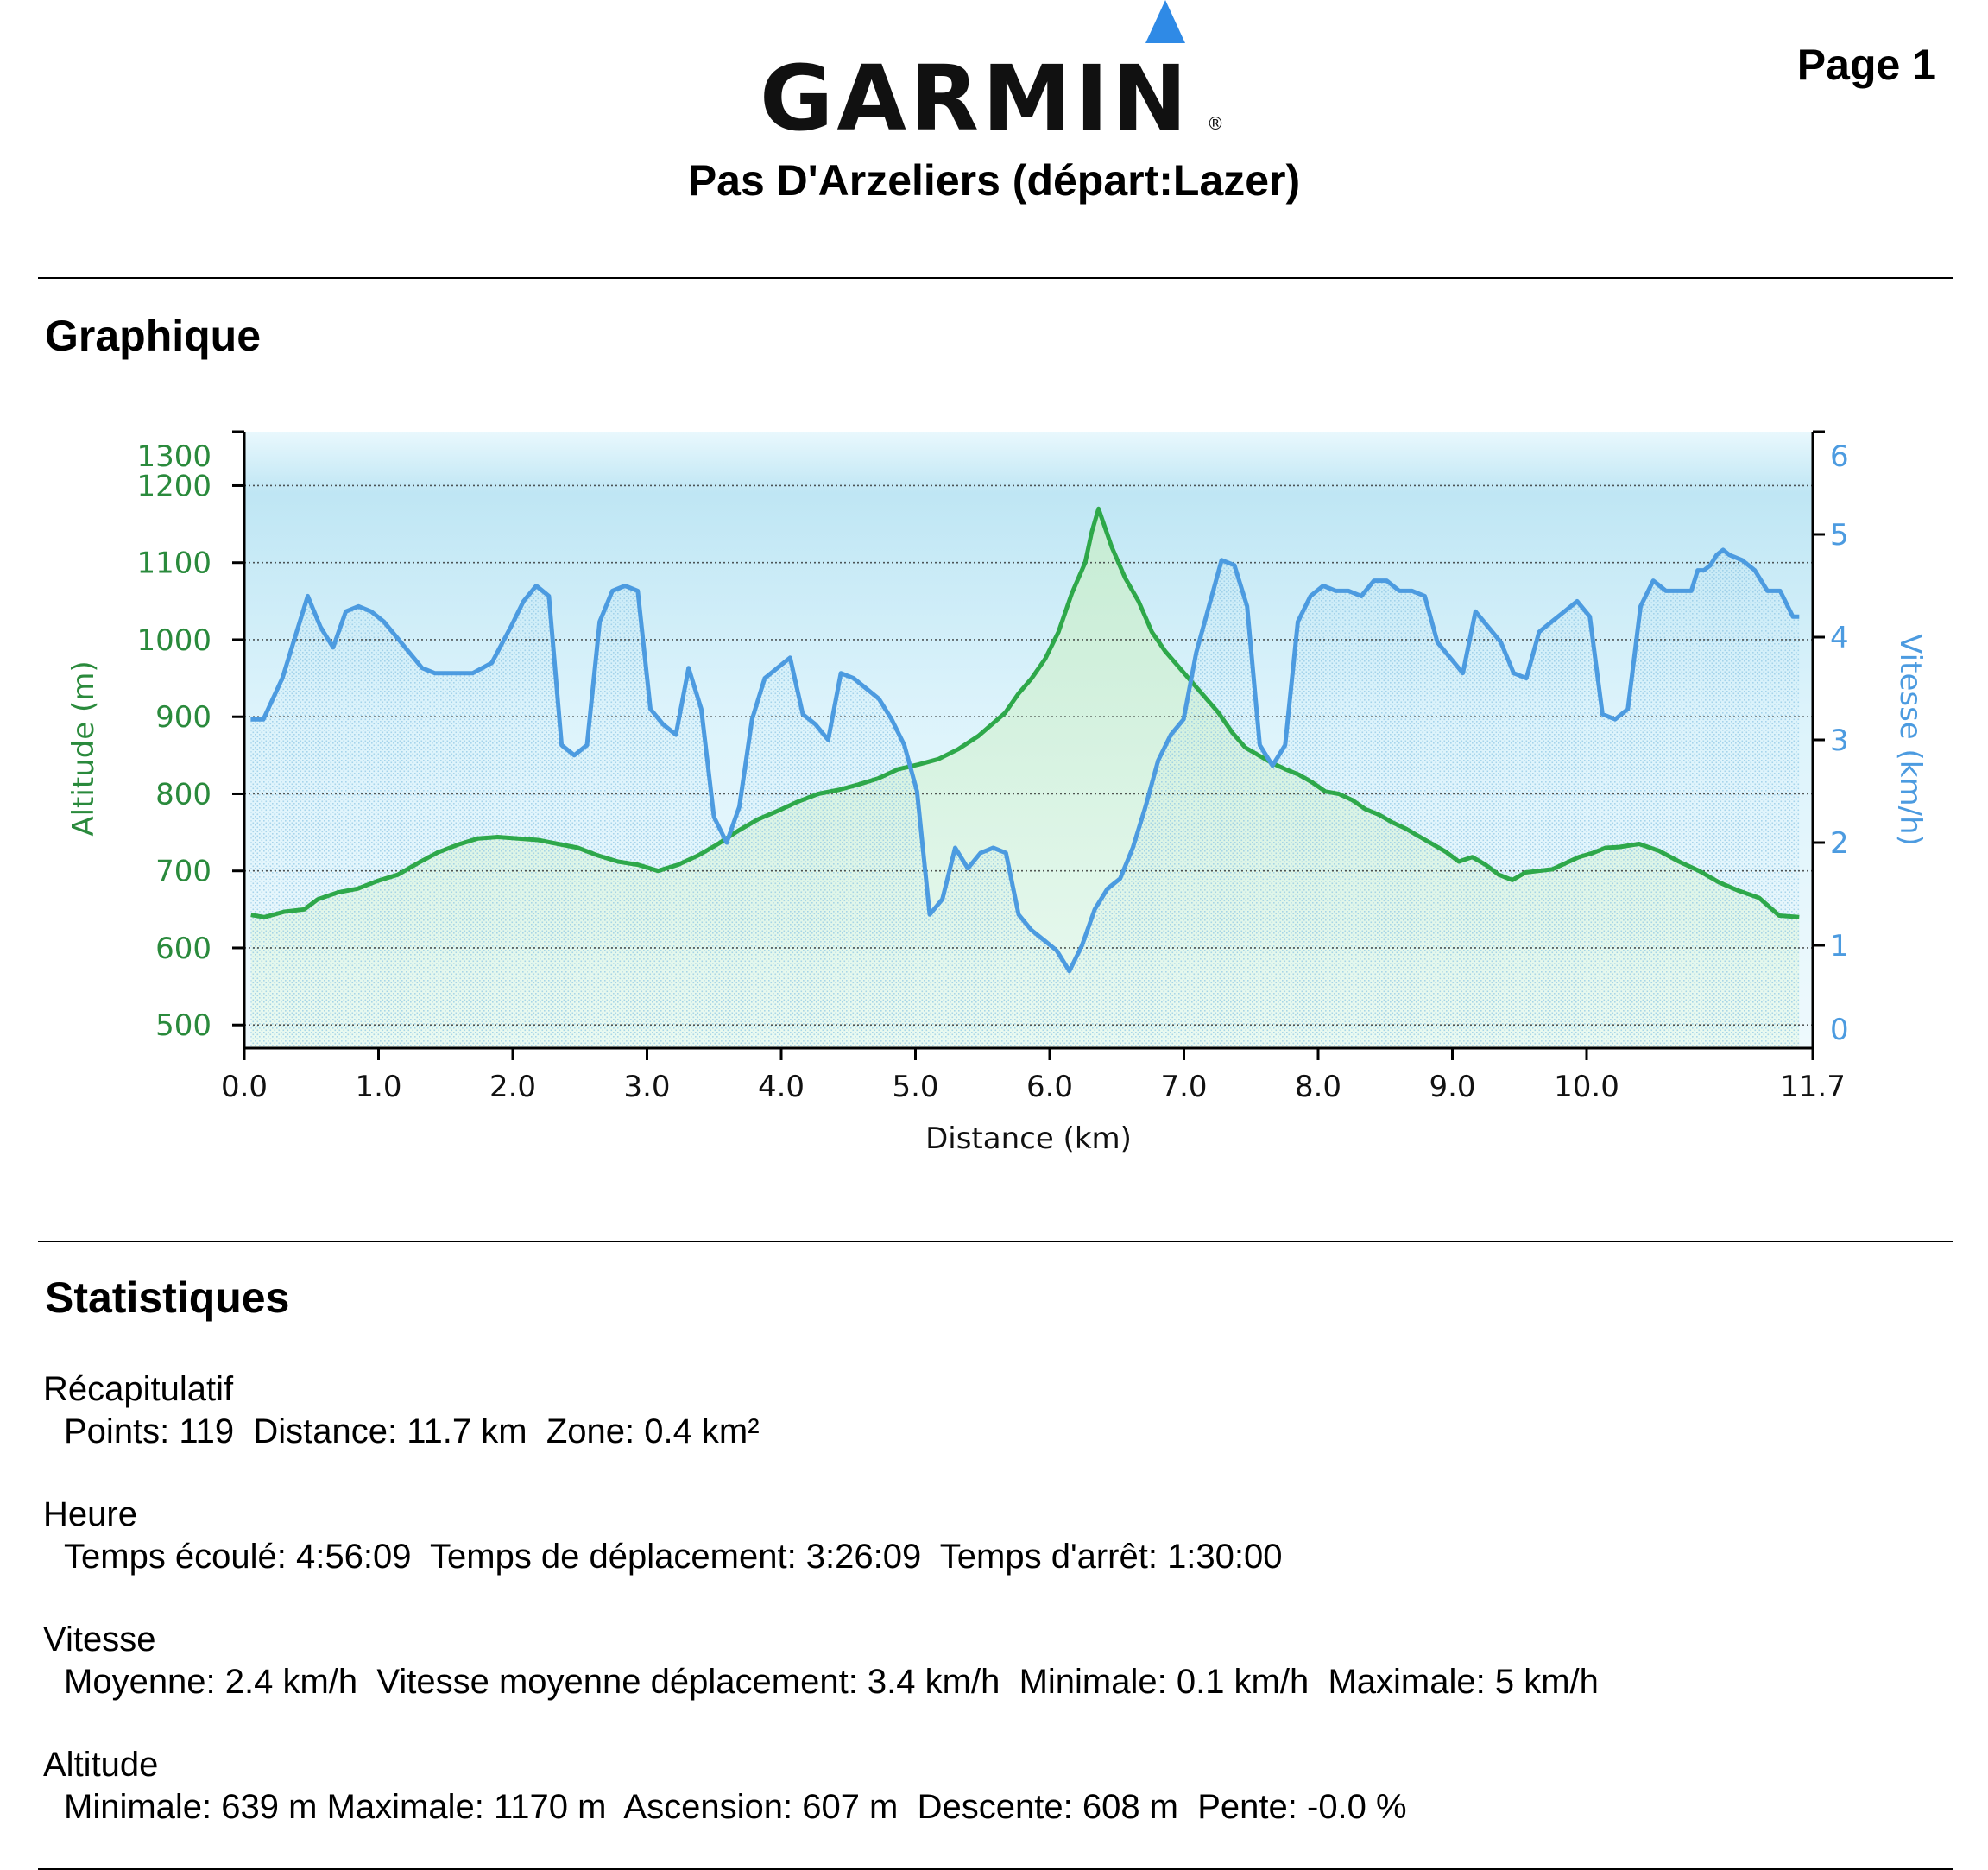 Image resolution: width=1988 pixels, height=1870 pixels. I want to click on left-tick-label: 800, so click(183, 794).